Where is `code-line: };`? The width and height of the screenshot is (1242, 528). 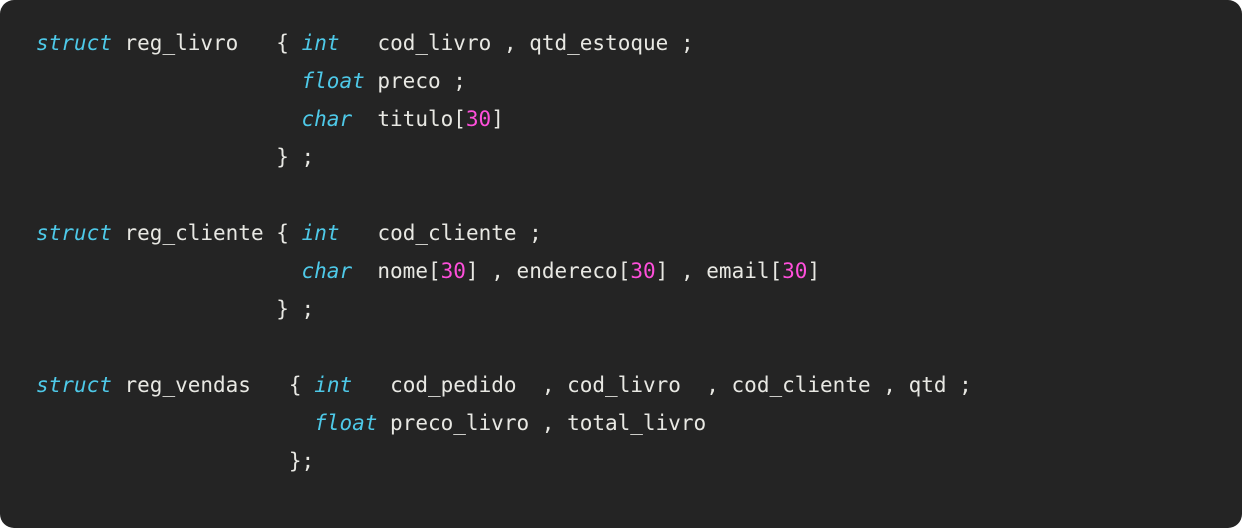
code-line: }; is located at coordinates (639, 461).